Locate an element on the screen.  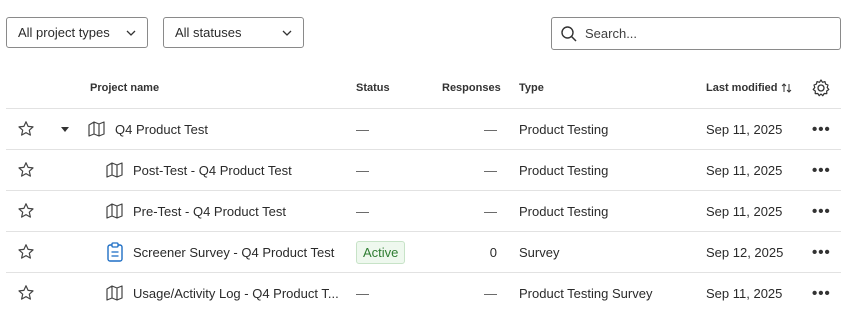
project-type-filter-value: All project types is located at coordinates (64, 32).